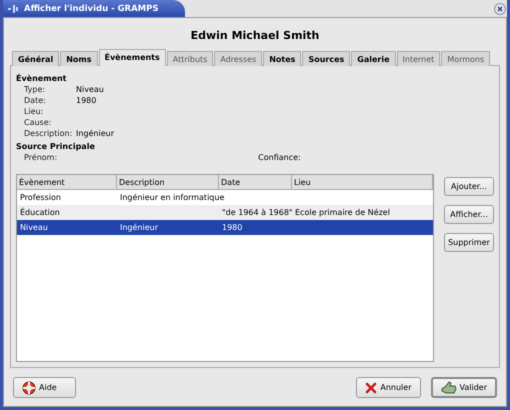 Image resolution: width=510 pixels, height=410 pixels. What do you see at coordinates (279, 157) in the screenshot?
I see `field-label: Confiance:` at bounding box center [279, 157].